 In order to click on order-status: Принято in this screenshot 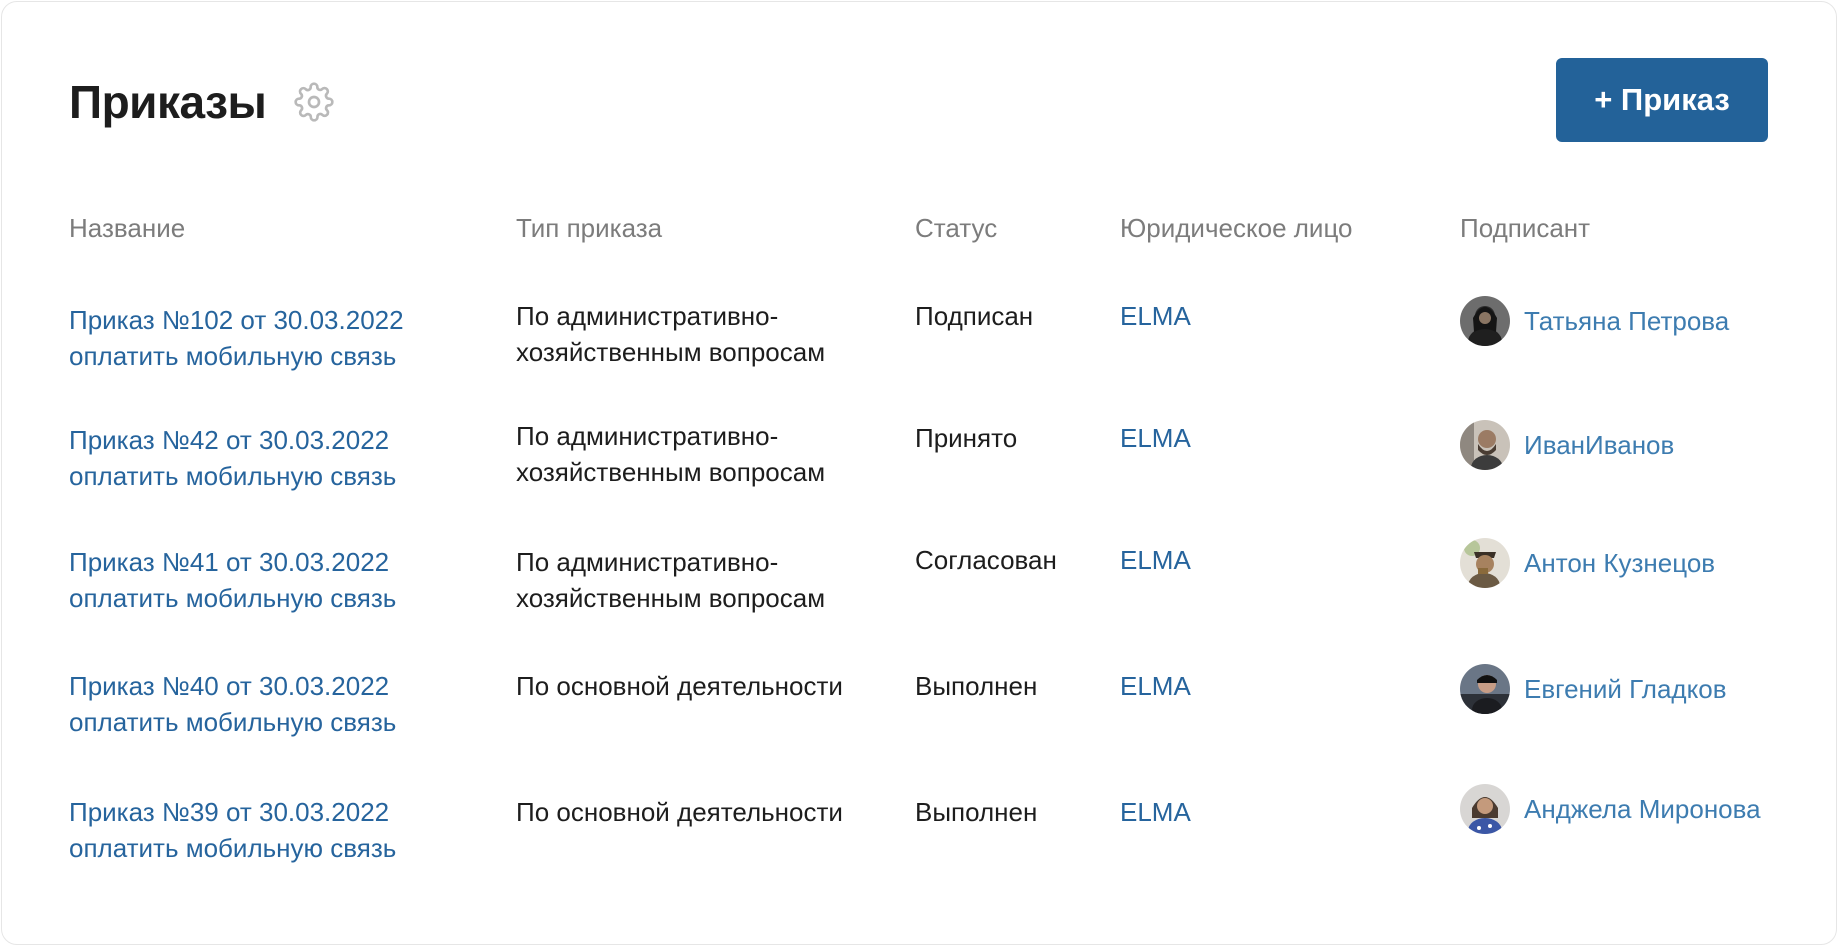, I will do `click(966, 438)`.